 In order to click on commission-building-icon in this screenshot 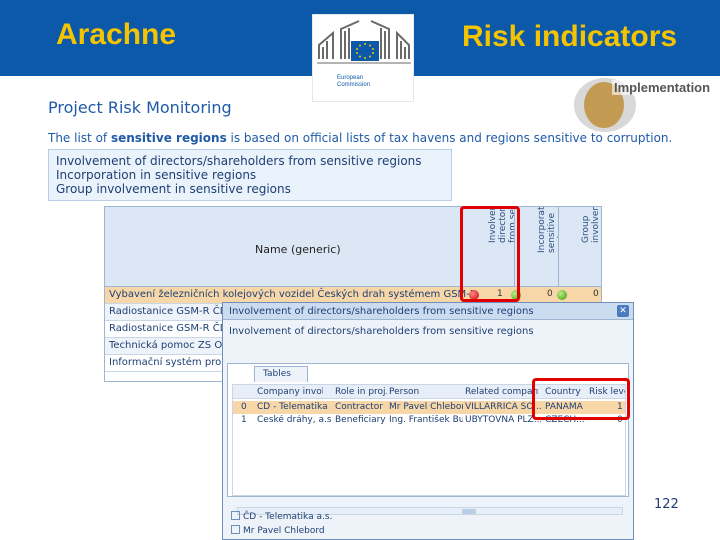, I will do `click(364, 42)`.